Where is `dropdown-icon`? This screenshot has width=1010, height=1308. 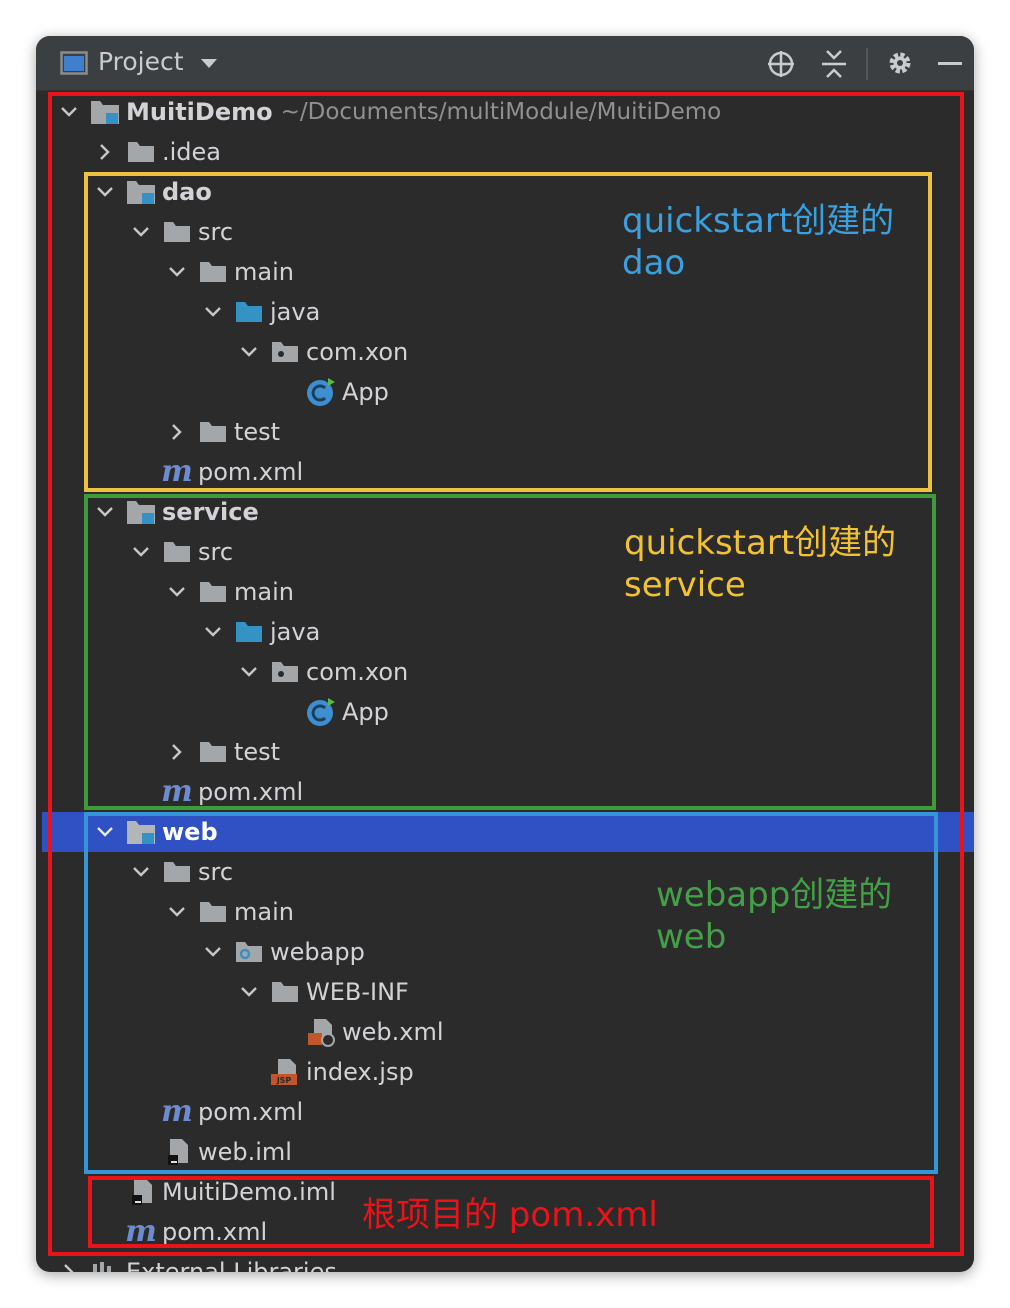
dropdown-icon is located at coordinates (209, 64).